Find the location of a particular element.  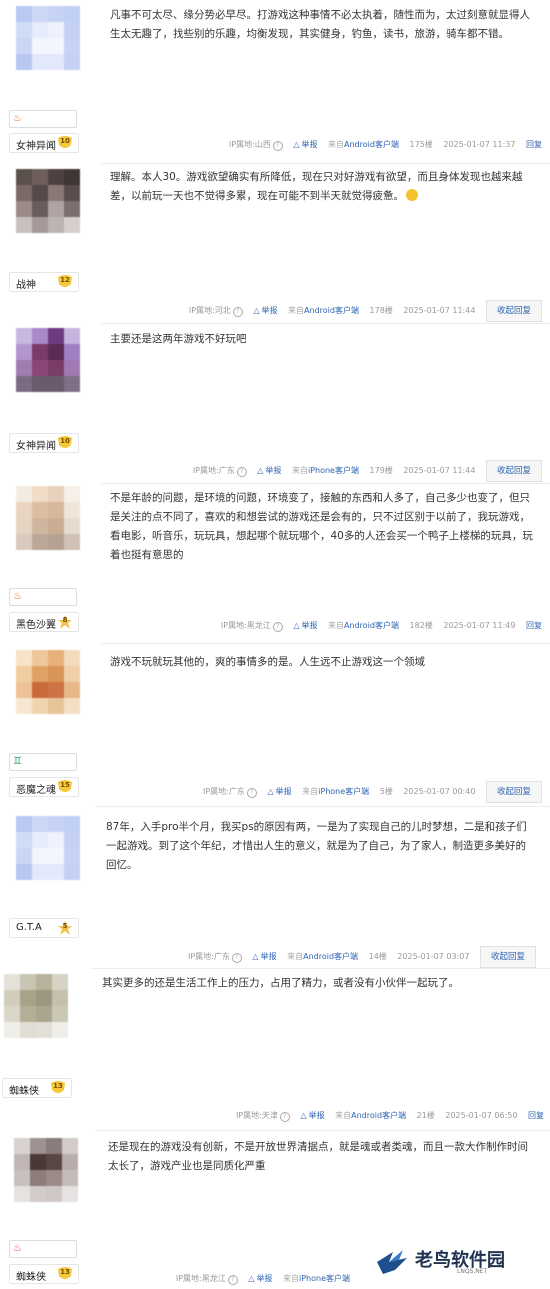

floor-number: 182楼 is located at coordinates (421, 625).